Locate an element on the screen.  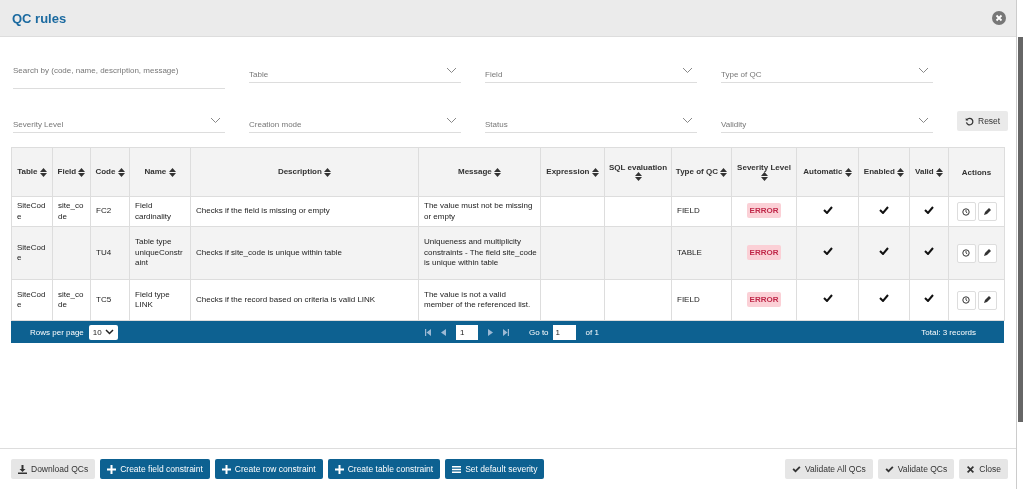
dropdown-field: Type of QC is located at coordinates (827, 71).